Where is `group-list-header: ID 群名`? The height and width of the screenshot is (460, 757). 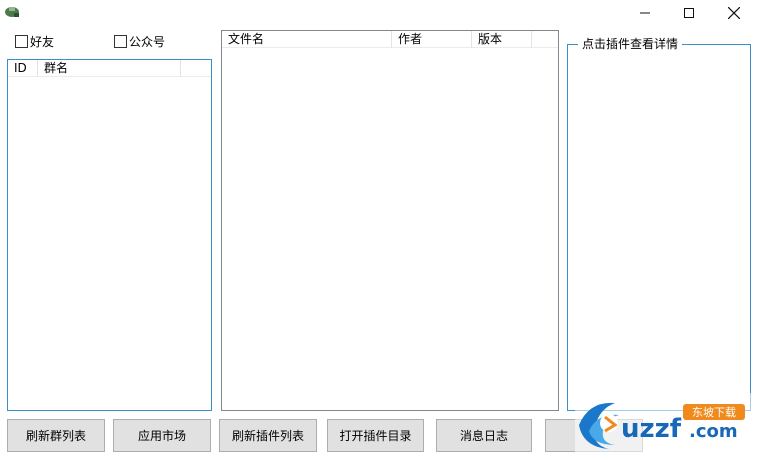 group-list-header: ID 群名 is located at coordinates (109, 68).